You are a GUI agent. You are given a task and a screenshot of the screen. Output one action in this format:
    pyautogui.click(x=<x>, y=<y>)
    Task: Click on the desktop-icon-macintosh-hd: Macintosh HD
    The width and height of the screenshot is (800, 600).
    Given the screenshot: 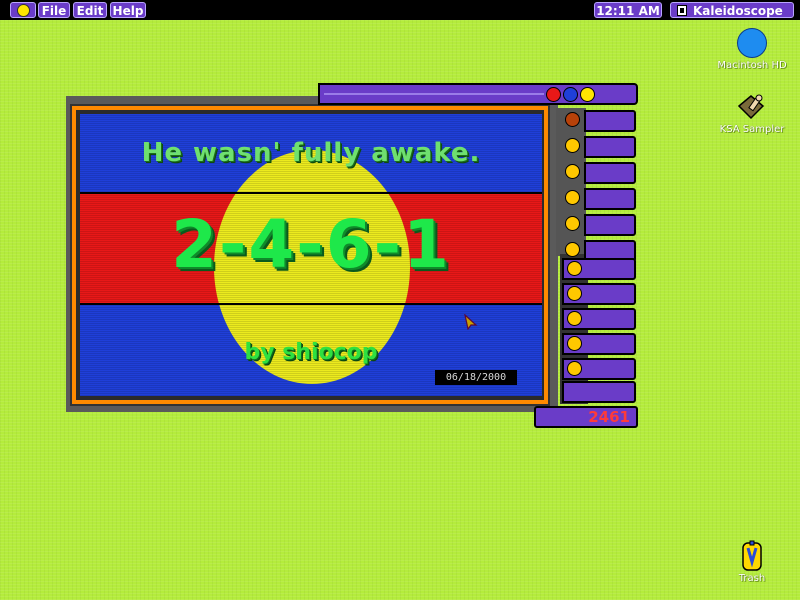 What is the action you would take?
    pyautogui.click(x=752, y=49)
    